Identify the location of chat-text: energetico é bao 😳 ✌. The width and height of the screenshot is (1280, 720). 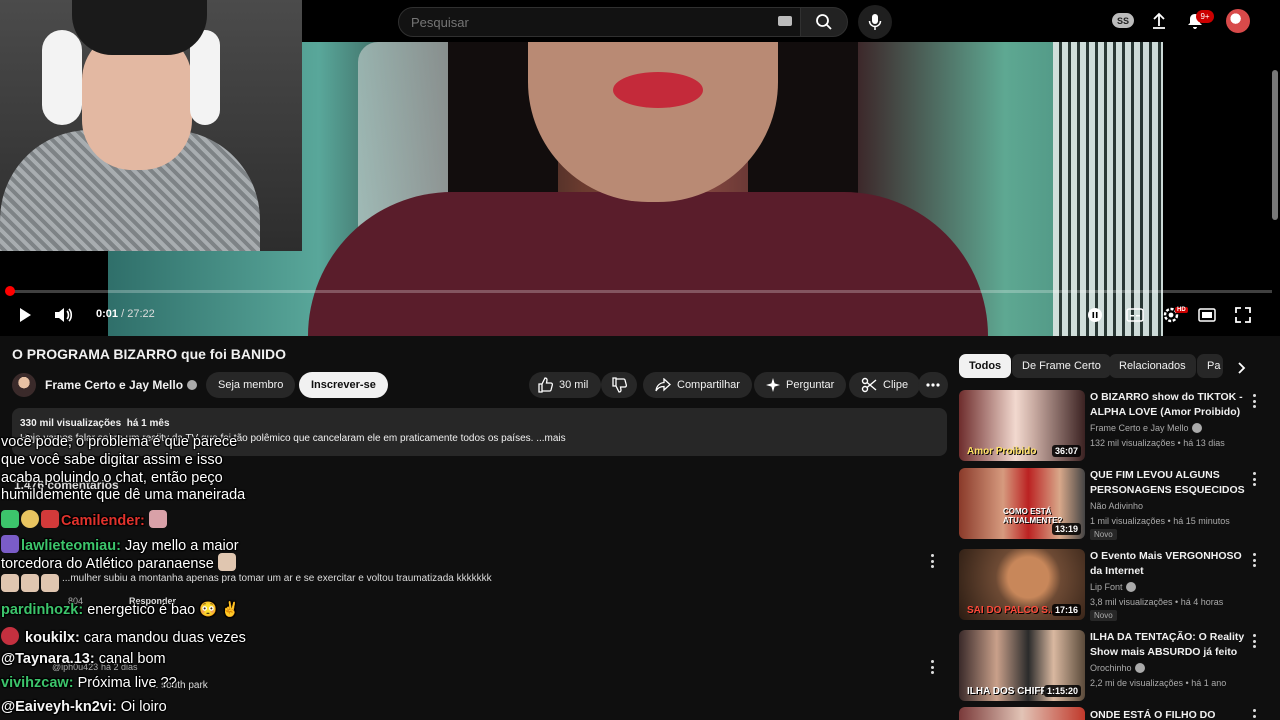
(163, 610).